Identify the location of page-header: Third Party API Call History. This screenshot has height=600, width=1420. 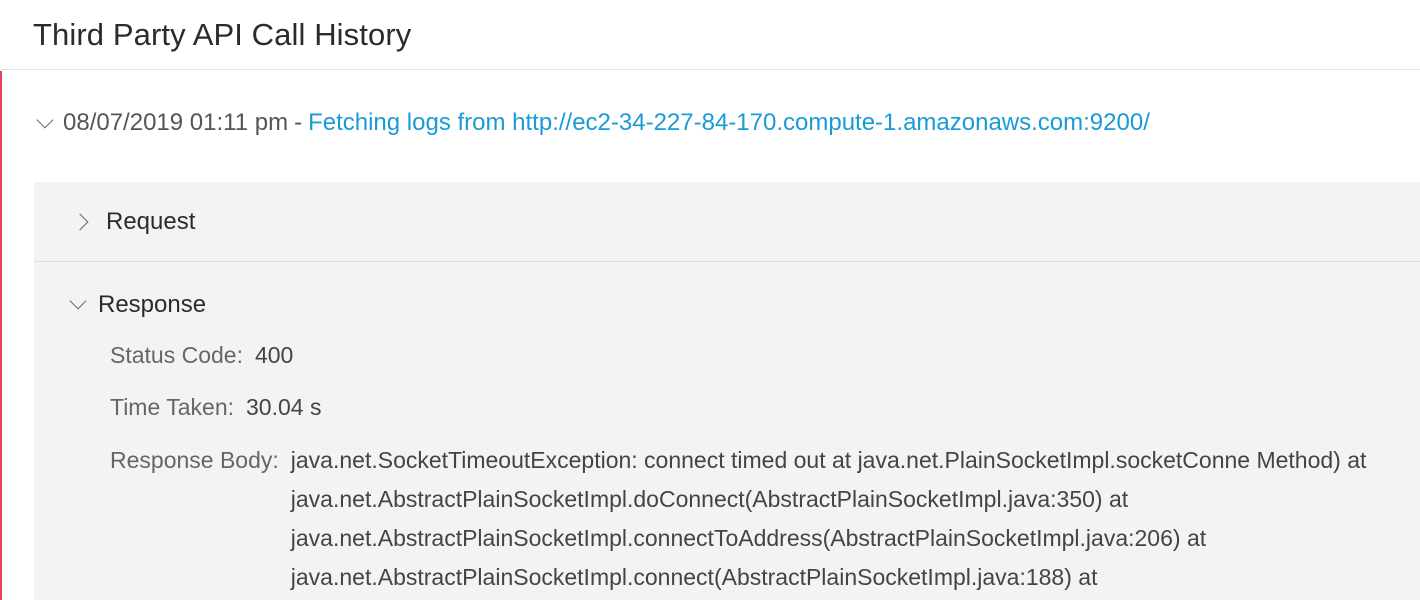
(710, 35).